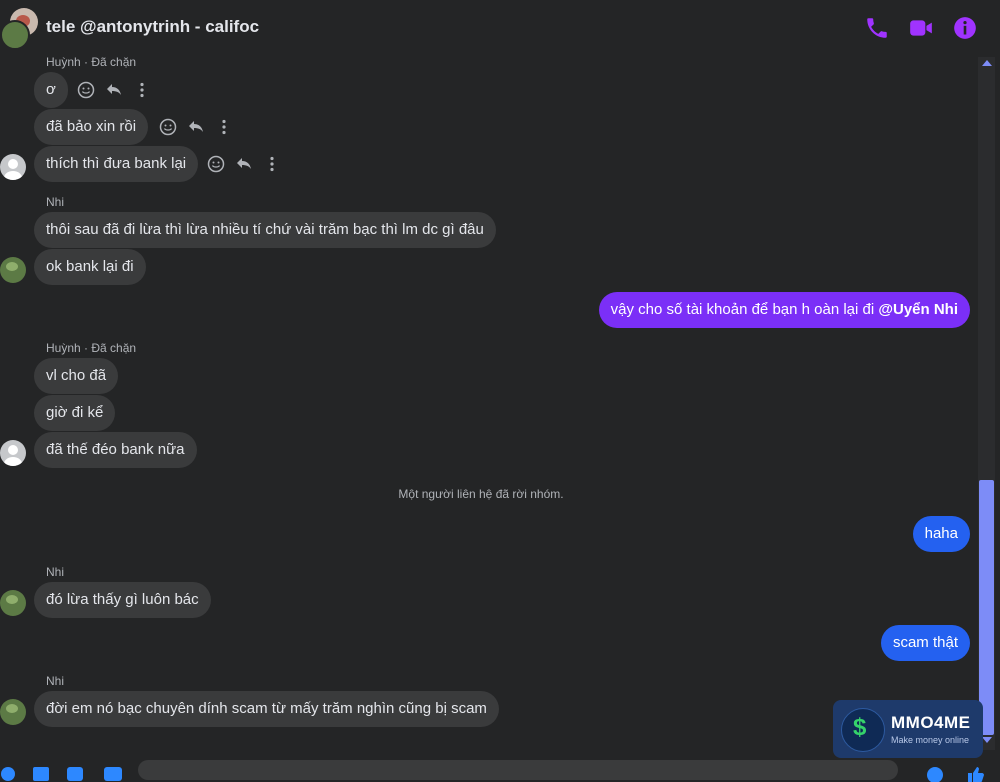  Describe the element at coordinates (75, 413) in the screenshot. I see `message-bubble: giờ đi kể` at that location.